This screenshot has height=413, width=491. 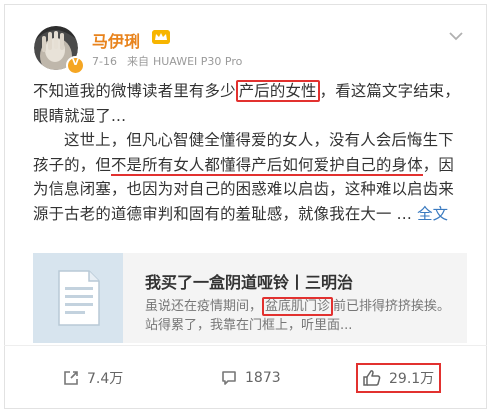 What do you see at coordinates (249, 281) in the screenshot?
I see `article-title: 我买了一盒阴道哑铃丨三明治` at bounding box center [249, 281].